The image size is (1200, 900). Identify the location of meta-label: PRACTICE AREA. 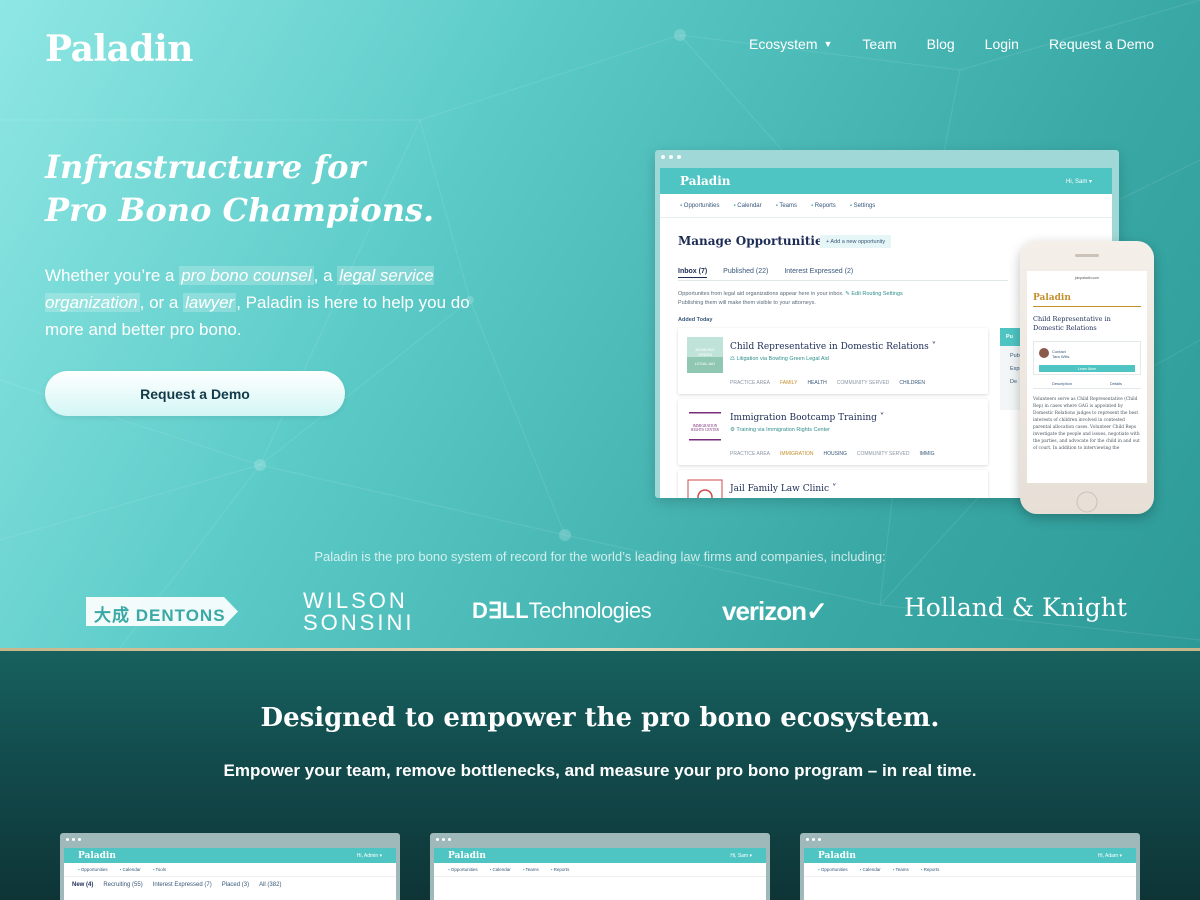
(750, 454).